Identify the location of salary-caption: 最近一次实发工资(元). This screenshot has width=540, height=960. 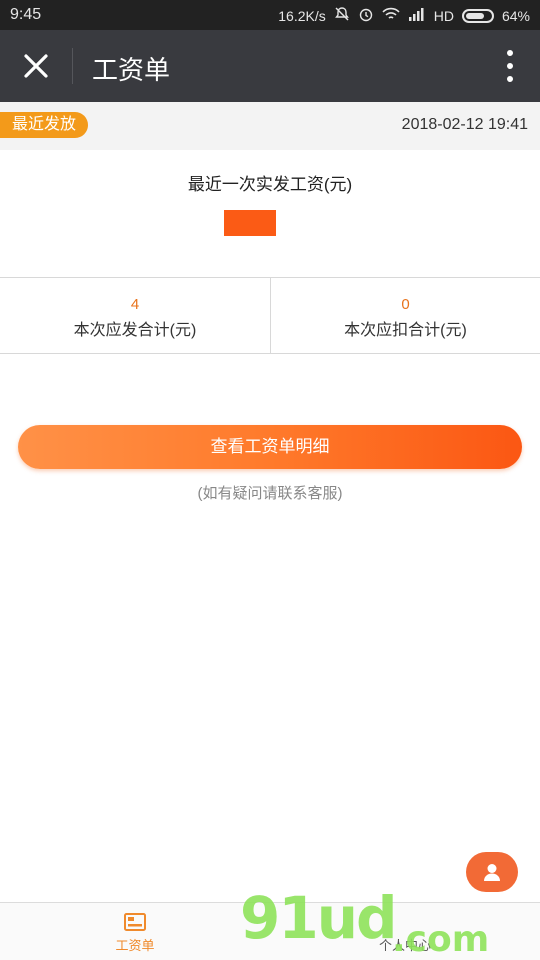
(270, 184).